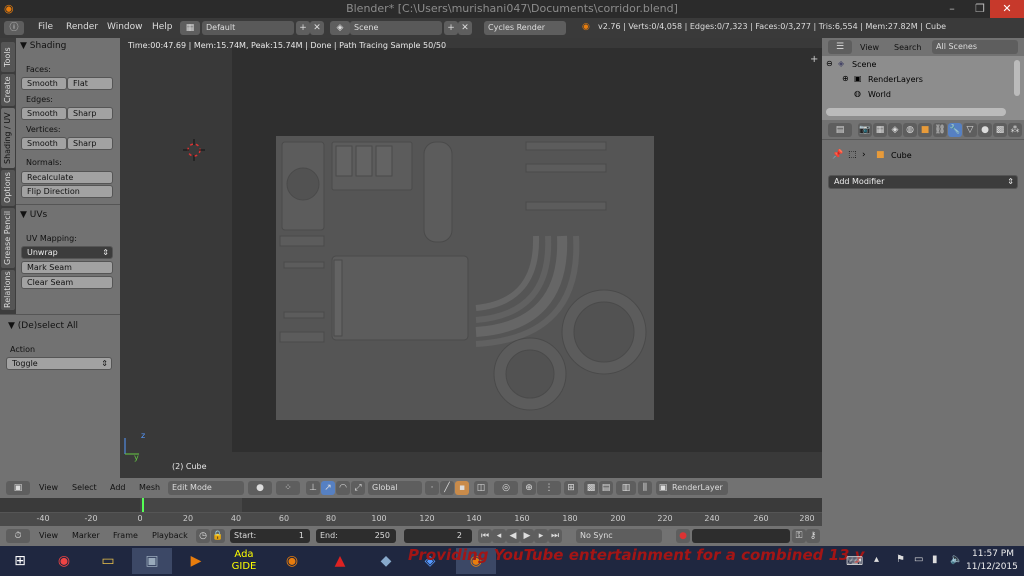 The width and height of the screenshot is (1024, 576). What do you see at coordinates (67, 191) in the screenshot?
I see `flip-direction-button: Flip Direction` at bounding box center [67, 191].